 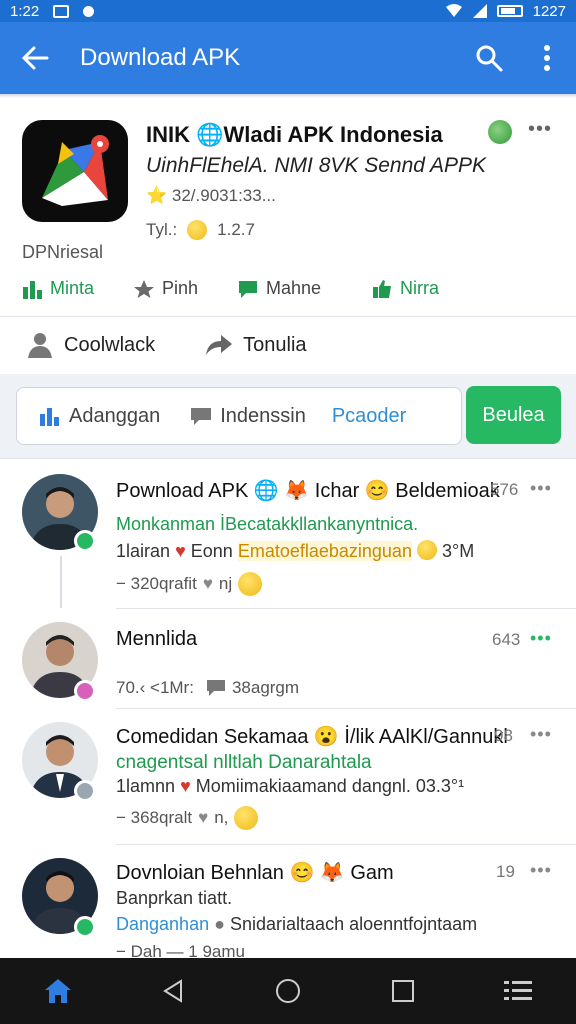 I want to click on status-right-time: 1227, so click(x=549, y=11).